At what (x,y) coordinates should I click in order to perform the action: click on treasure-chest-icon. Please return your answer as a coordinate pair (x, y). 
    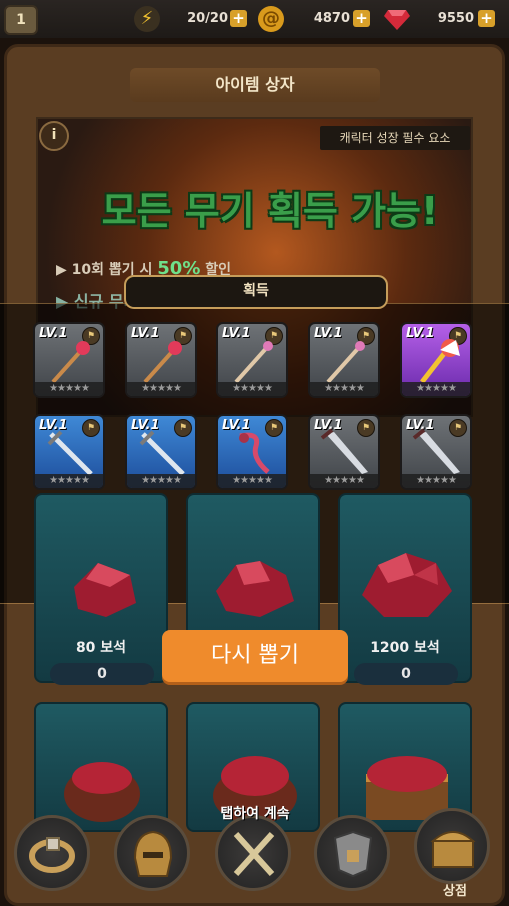
    Looking at the image, I should click on (453, 849).